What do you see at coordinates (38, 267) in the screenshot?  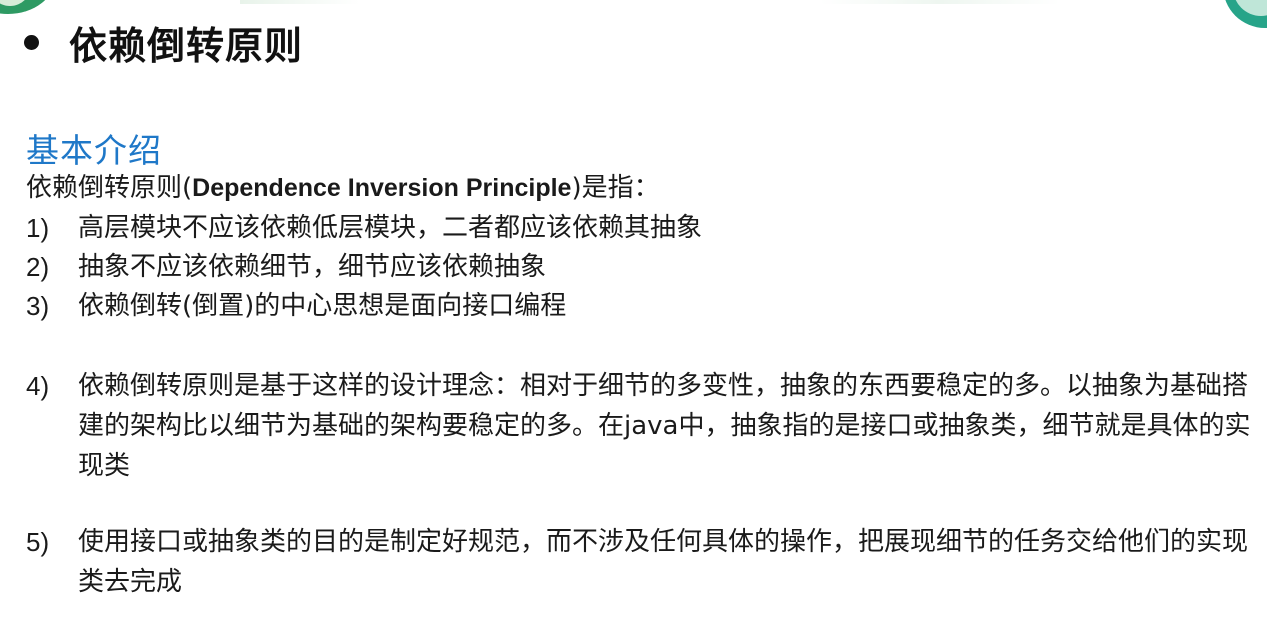 I see `list-item-number: 2)` at bounding box center [38, 267].